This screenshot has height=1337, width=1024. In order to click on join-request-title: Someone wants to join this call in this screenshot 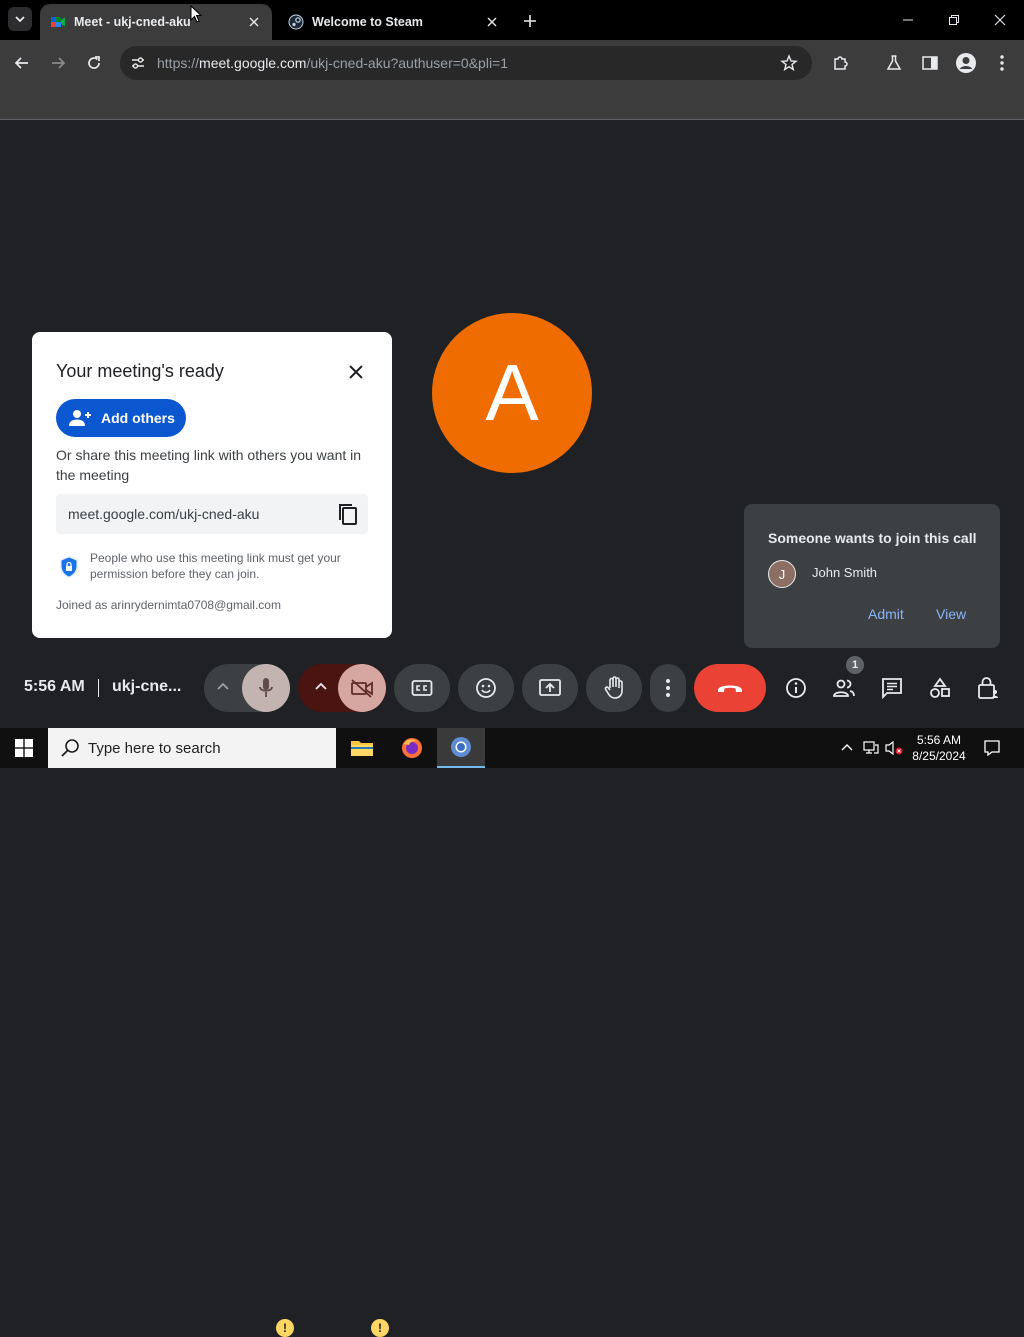, I will do `click(872, 538)`.